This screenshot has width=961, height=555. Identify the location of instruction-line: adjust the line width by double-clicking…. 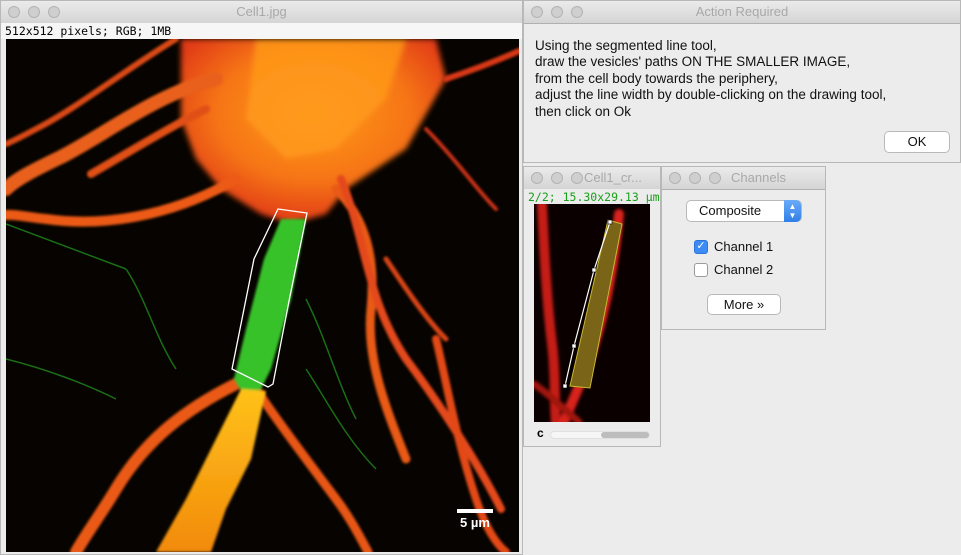
(711, 95).